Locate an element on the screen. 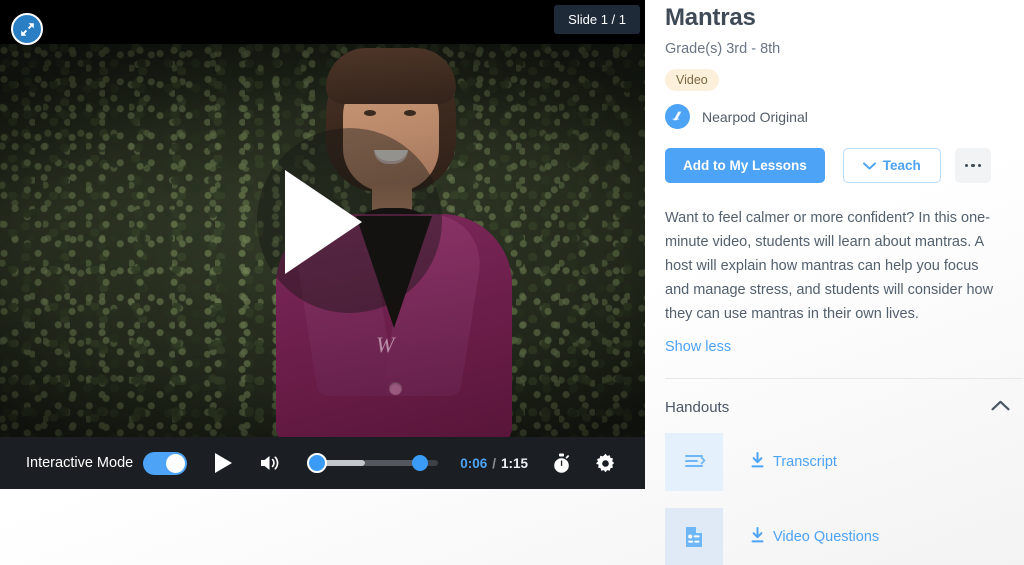 This screenshot has height=565, width=1024. teach-button-label: Teach is located at coordinates (901, 165).